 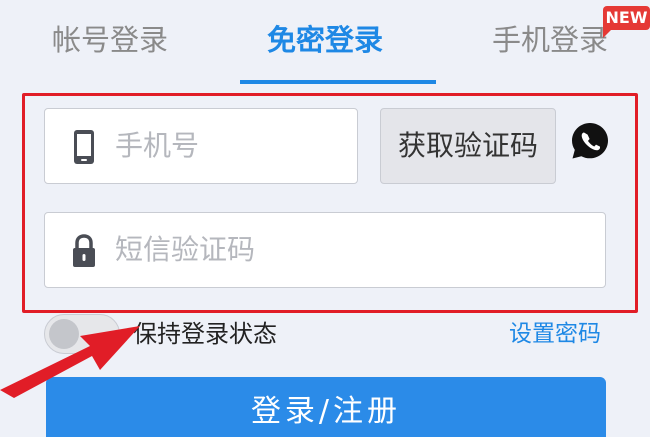 I want to click on sms-code-placeholder: 短信验证码, so click(x=185, y=249).